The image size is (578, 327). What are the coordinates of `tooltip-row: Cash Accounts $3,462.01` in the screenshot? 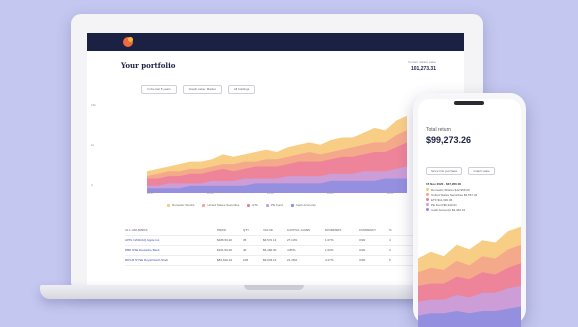 It's located at (451, 209).